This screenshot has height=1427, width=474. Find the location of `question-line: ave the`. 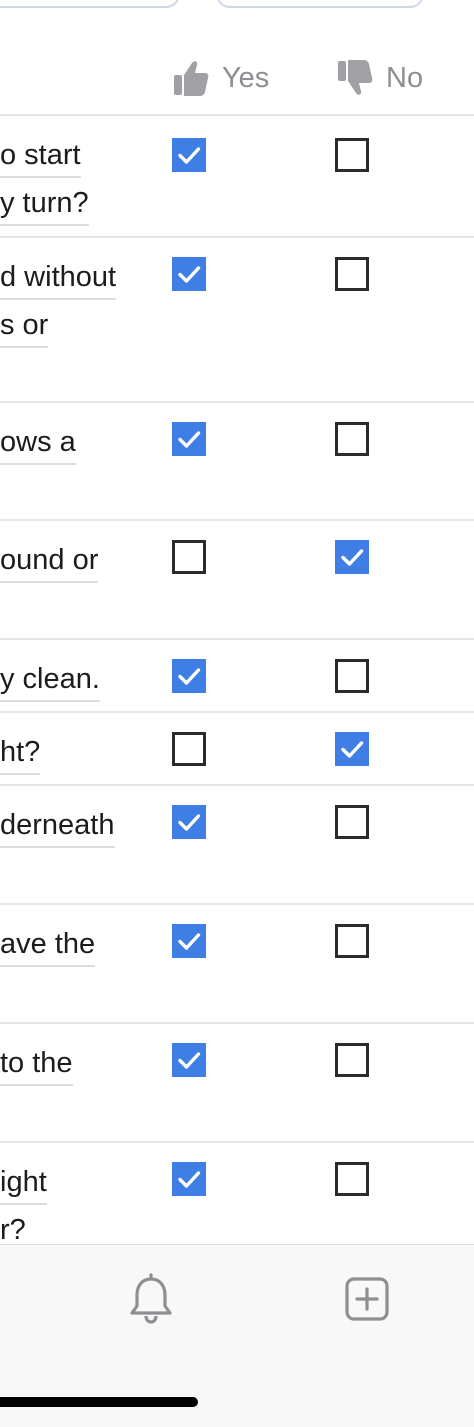

question-line: ave the is located at coordinates (48, 945).